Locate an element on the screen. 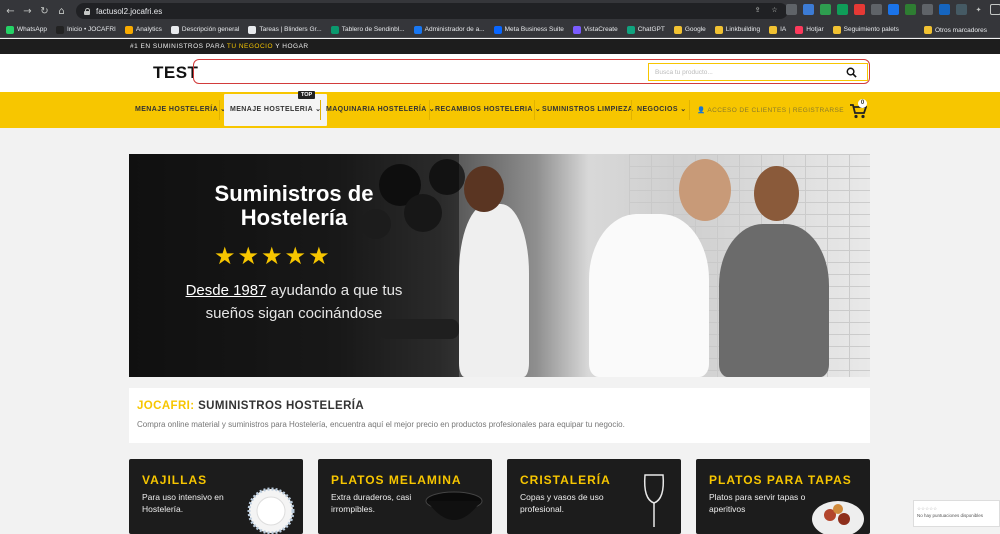 This screenshot has width=1000, height=534. nav-item-maquinaria: MAQUINARIA HOSTELERÍA ⌄ is located at coordinates (380, 110).